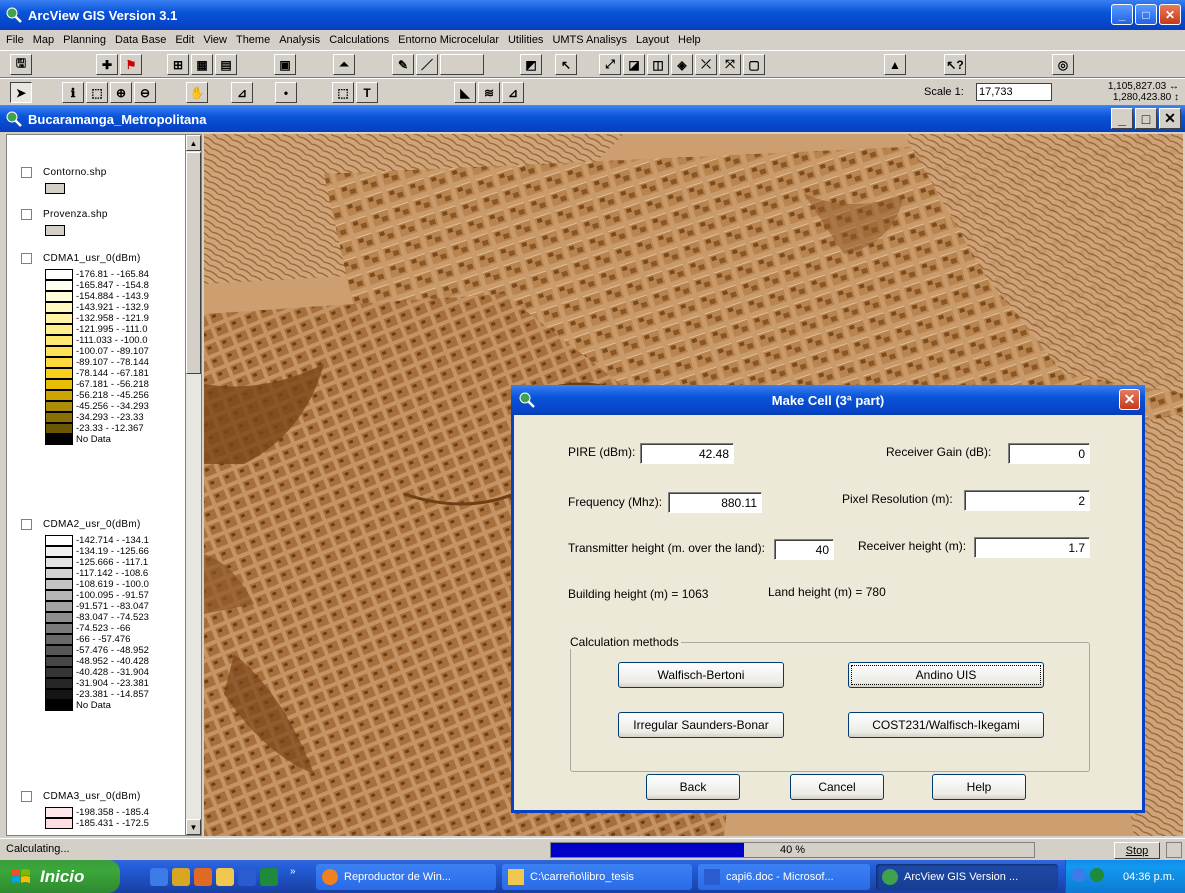 The image size is (1185, 893). I want to click on legend-class: -83.047 - -74.523, so click(97, 617).